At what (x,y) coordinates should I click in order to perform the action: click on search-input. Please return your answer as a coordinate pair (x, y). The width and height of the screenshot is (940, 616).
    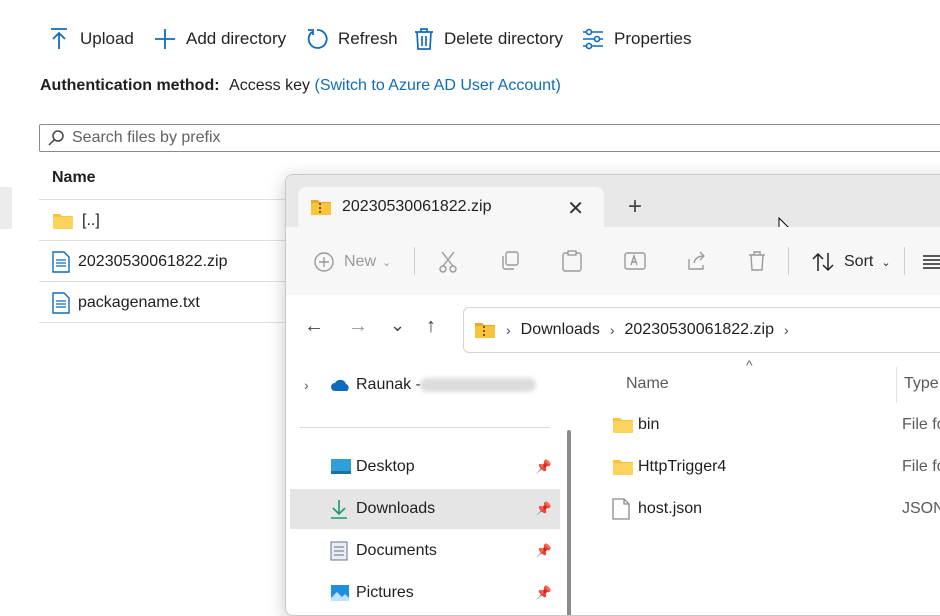
    Looking at the image, I should click on (372, 138).